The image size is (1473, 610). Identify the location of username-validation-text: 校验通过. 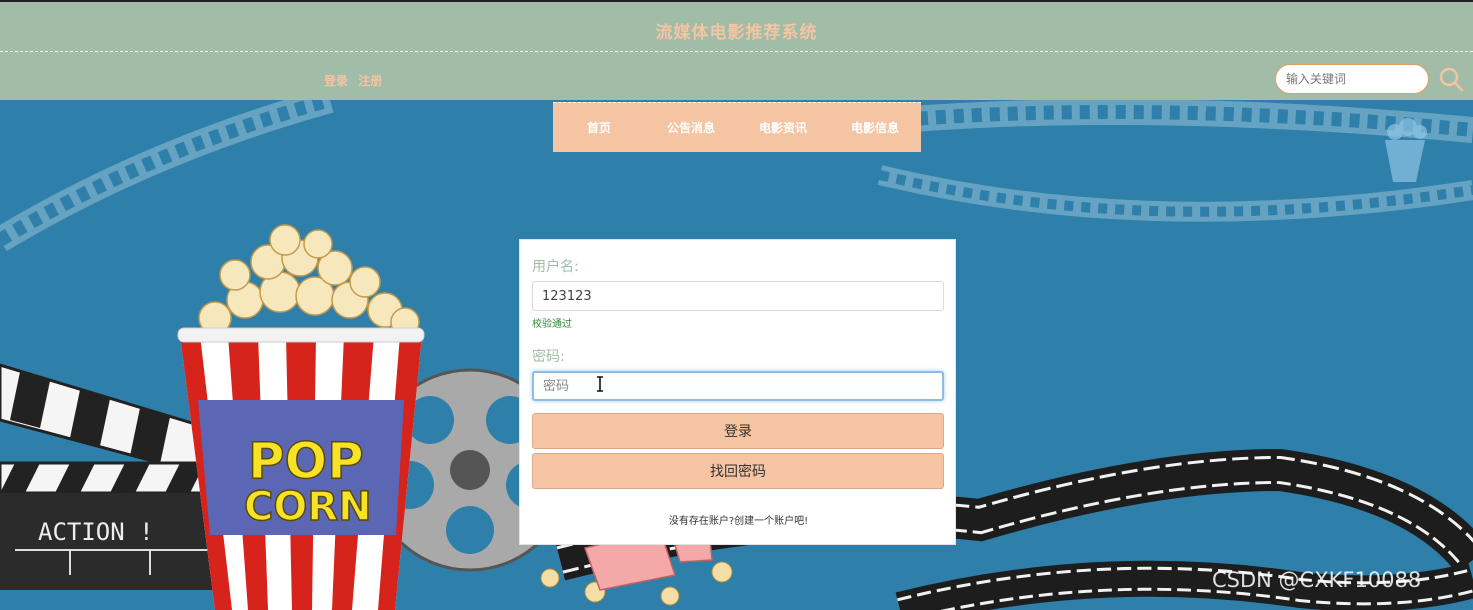
(552, 324).